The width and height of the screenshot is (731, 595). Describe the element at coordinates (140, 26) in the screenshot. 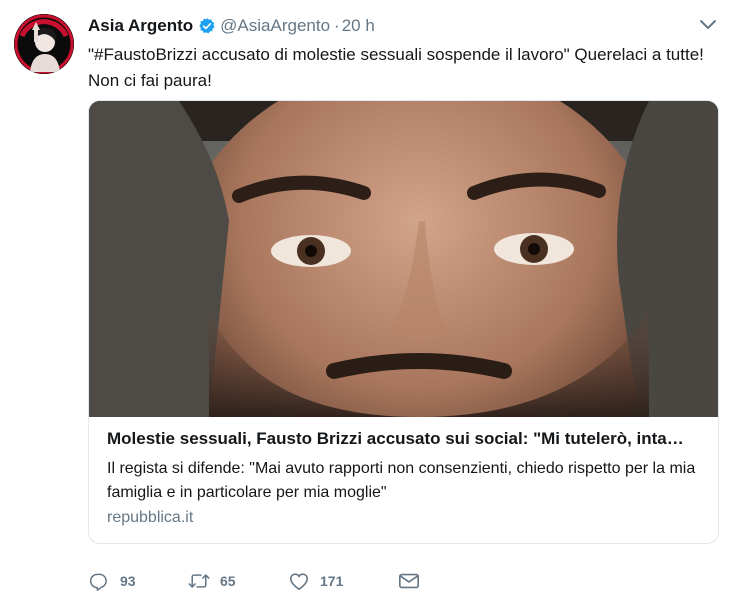

I see `display-name: Asia Argento` at that location.